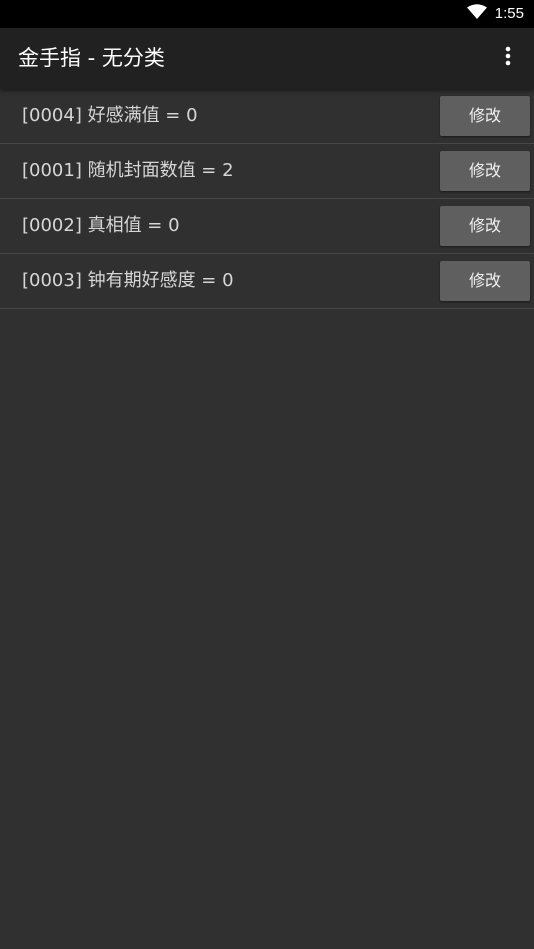 The image size is (534, 949). What do you see at coordinates (91, 58) in the screenshot?
I see `page-title: 金手指 - 无分类` at bounding box center [91, 58].